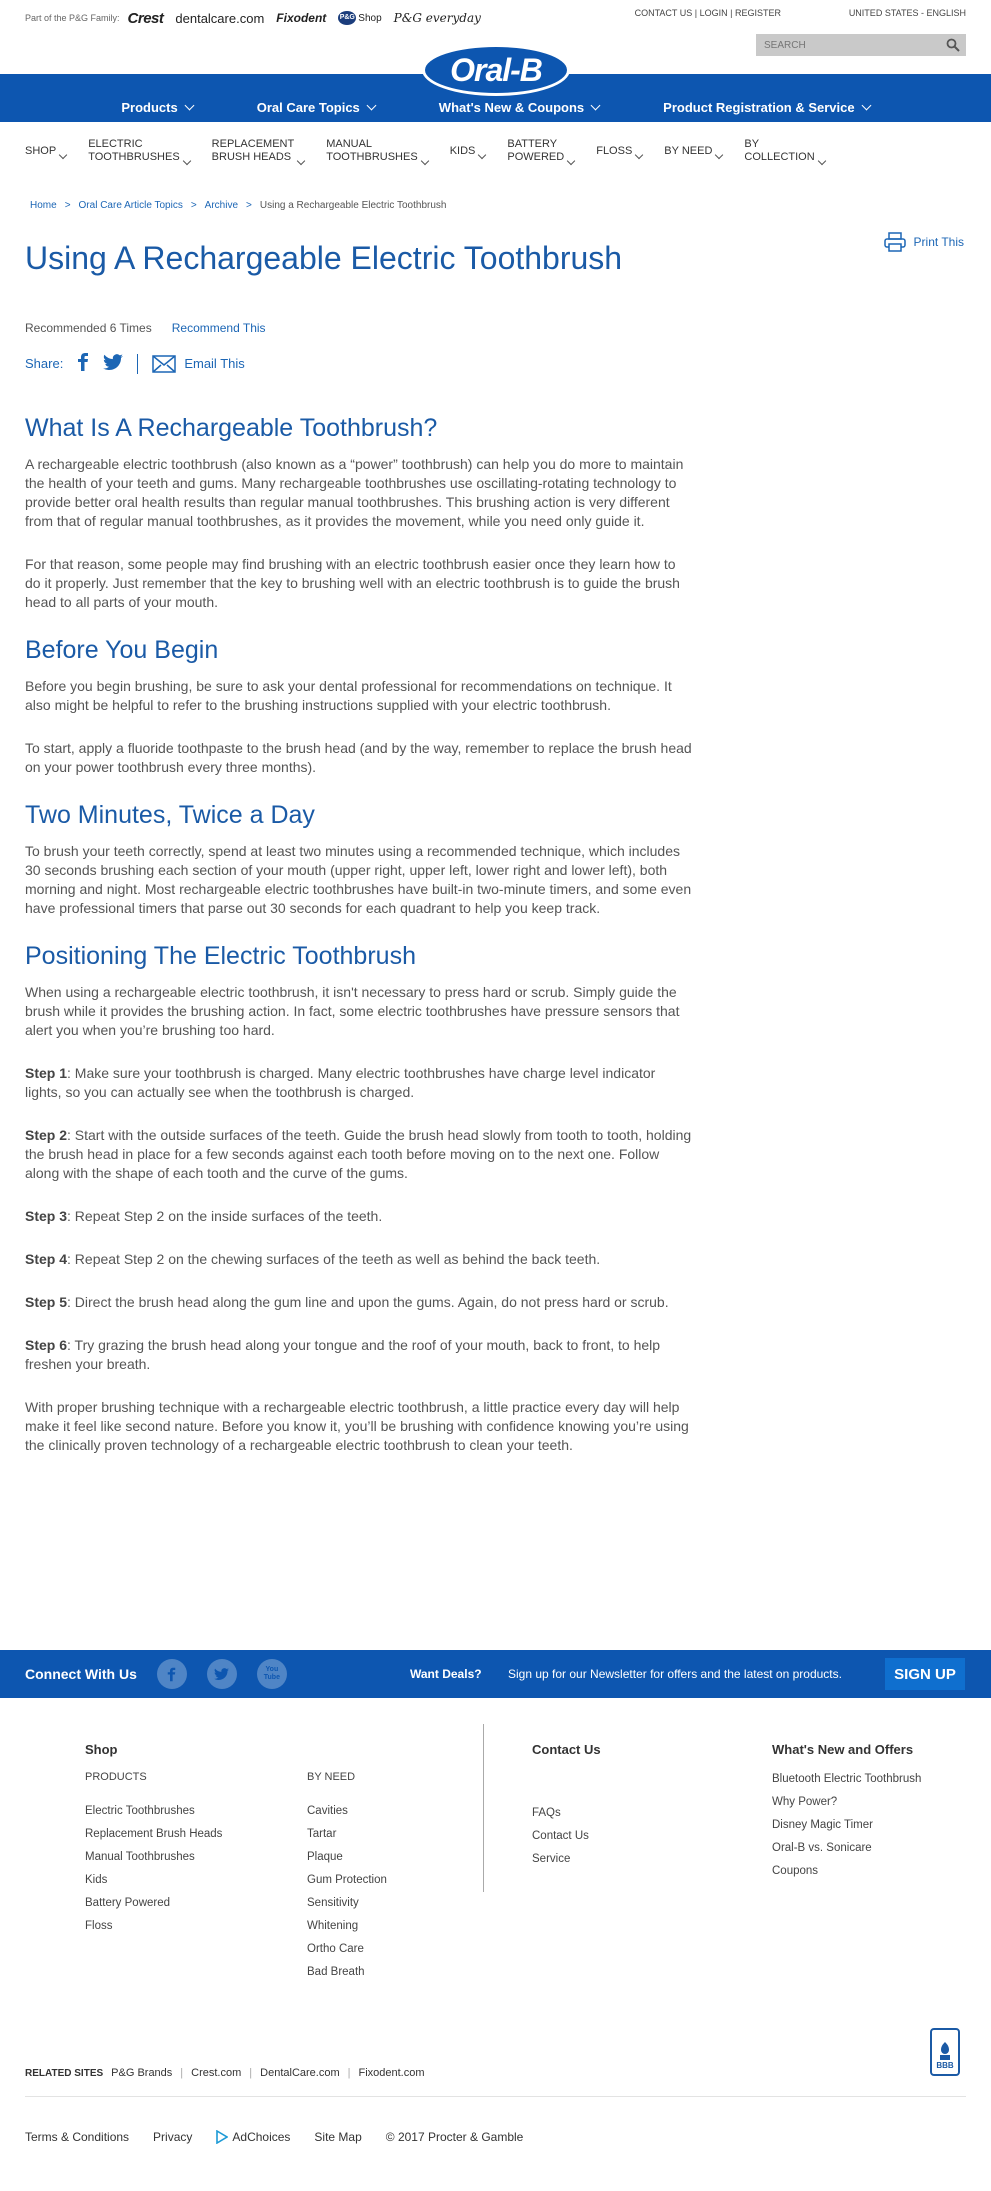 The width and height of the screenshot is (991, 2191). What do you see at coordinates (566, 1859) in the screenshot?
I see `footer-link: Service` at bounding box center [566, 1859].